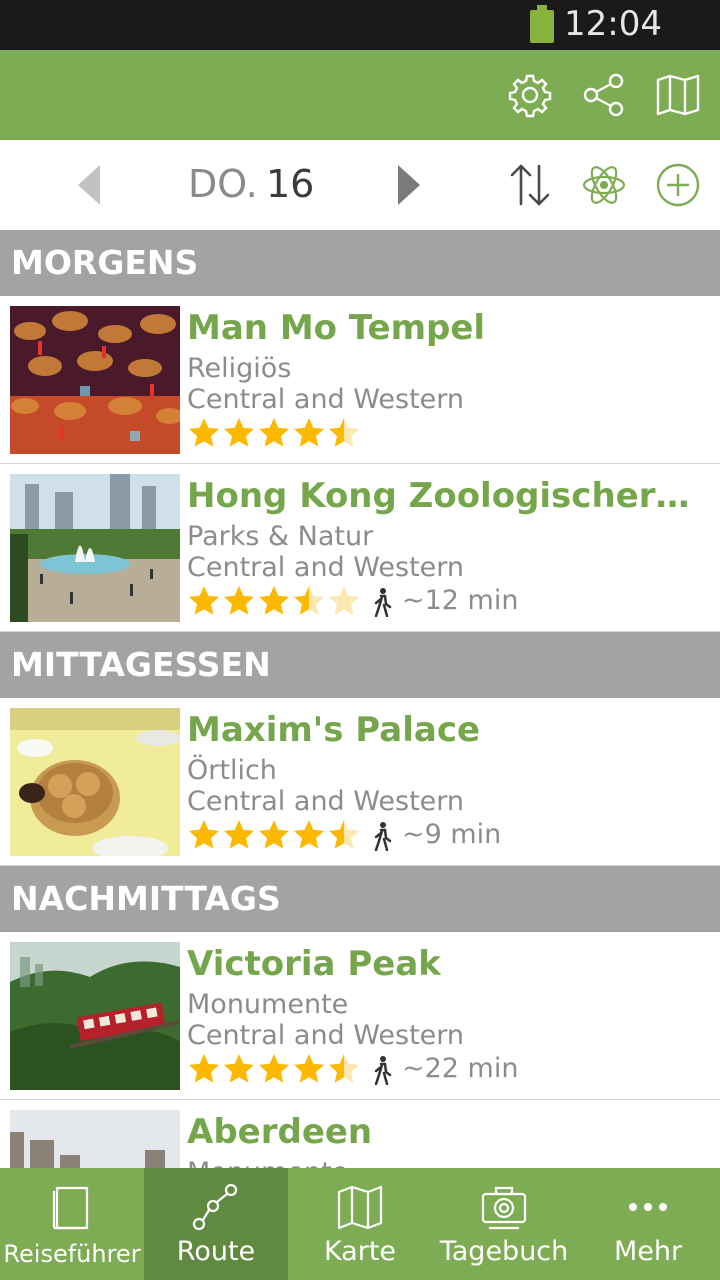 Image resolution: width=720 pixels, height=1280 pixels. I want to click on tab-more: Mehr, so click(648, 1224).